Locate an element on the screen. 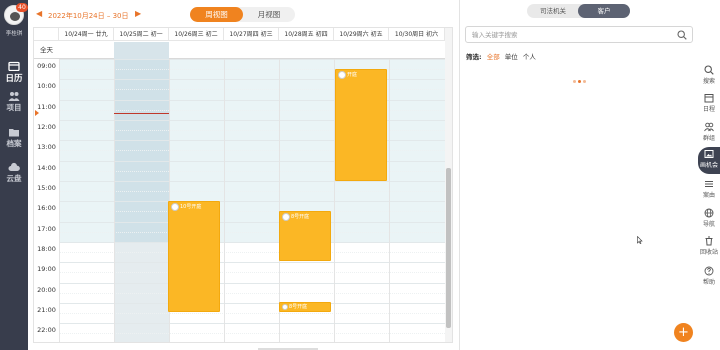 The height and width of the screenshot is (350, 720). tool-schedule: 日程 is located at coordinates (709, 104).